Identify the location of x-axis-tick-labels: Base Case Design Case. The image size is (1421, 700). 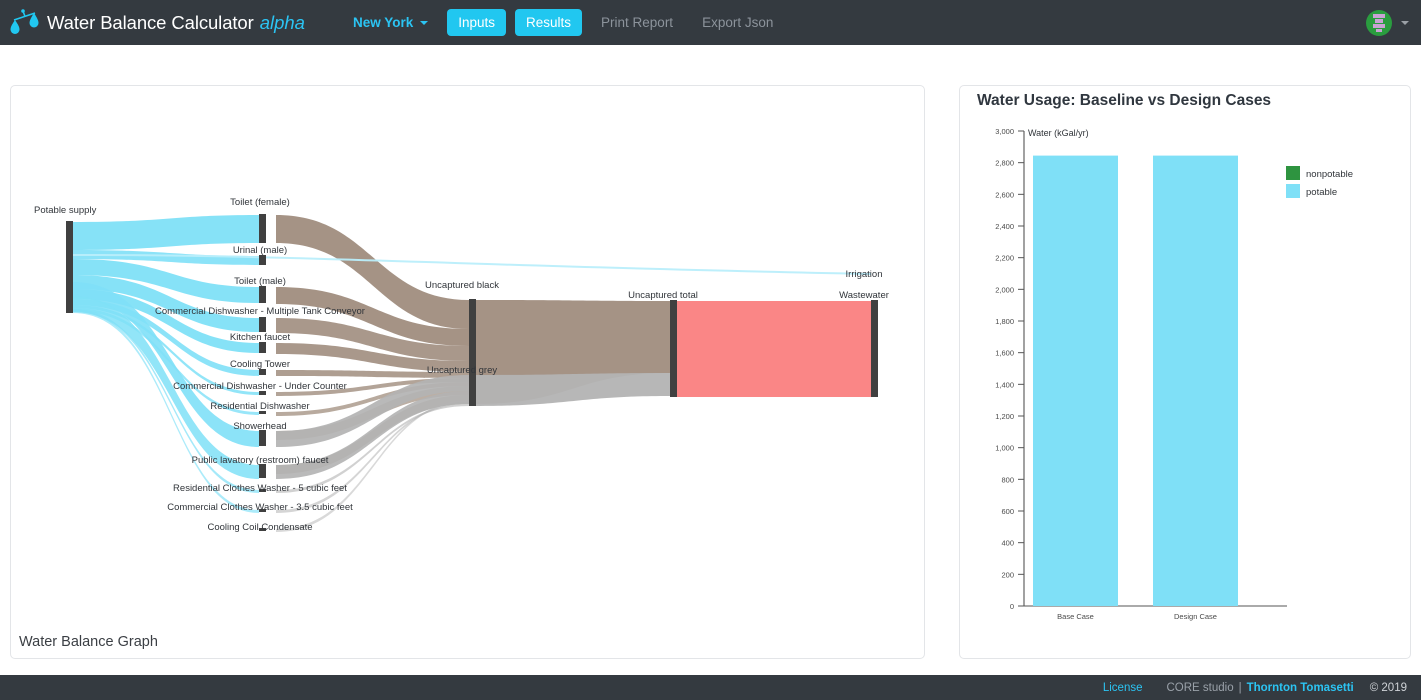
(1137, 616).